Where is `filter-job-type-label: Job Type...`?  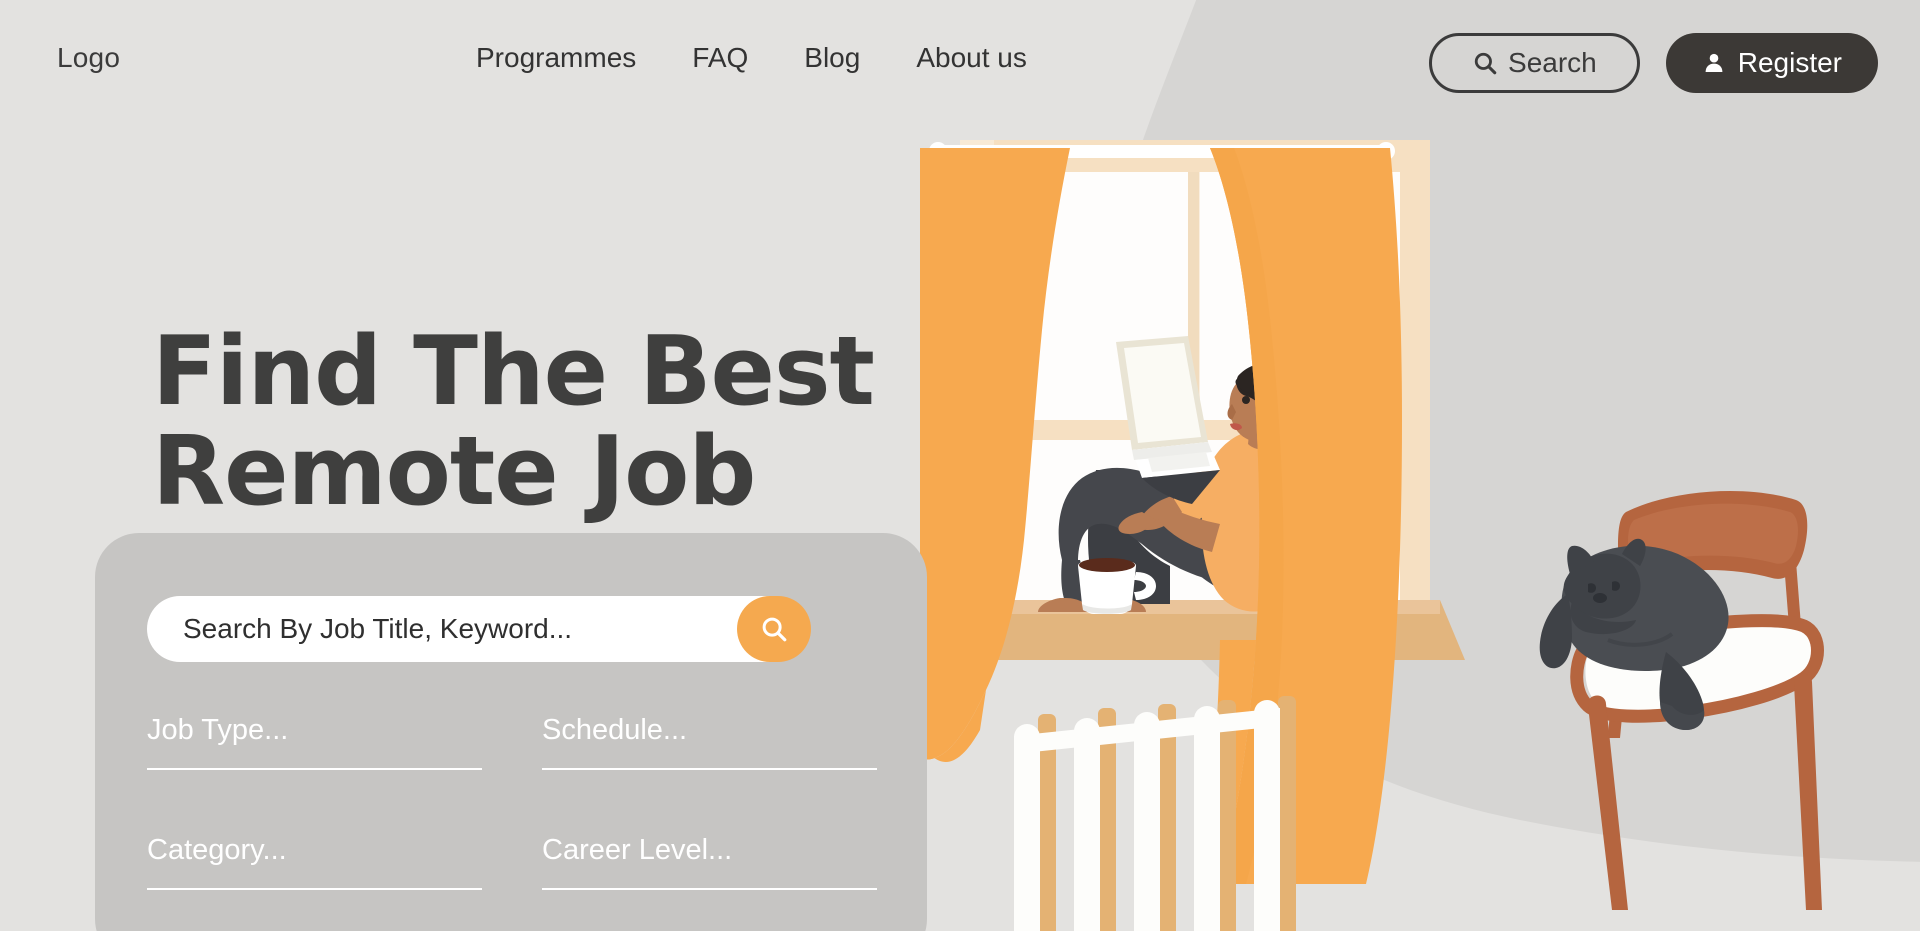
filter-job-type-label: Job Type... is located at coordinates (218, 730).